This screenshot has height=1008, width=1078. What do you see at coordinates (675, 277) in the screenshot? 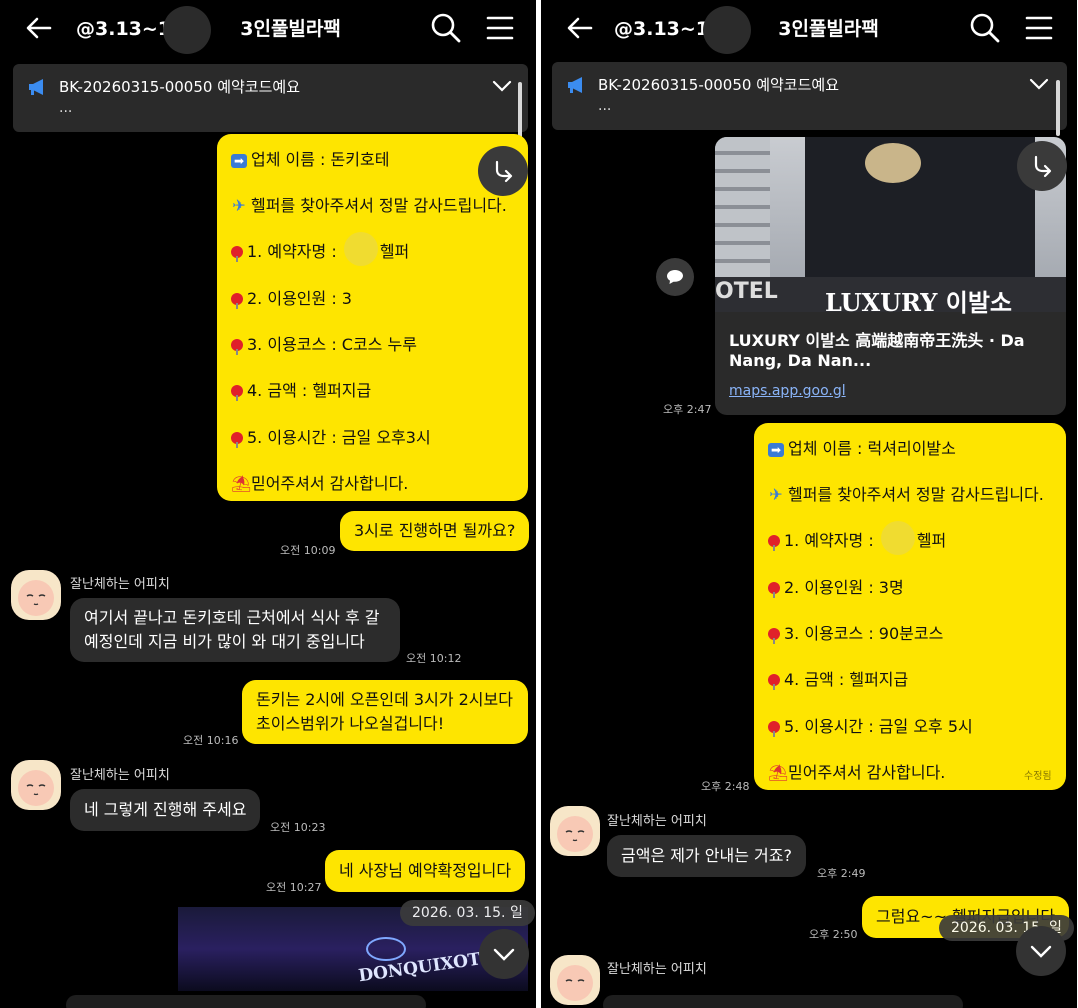
I see `comment-icon` at bounding box center [675, 277].